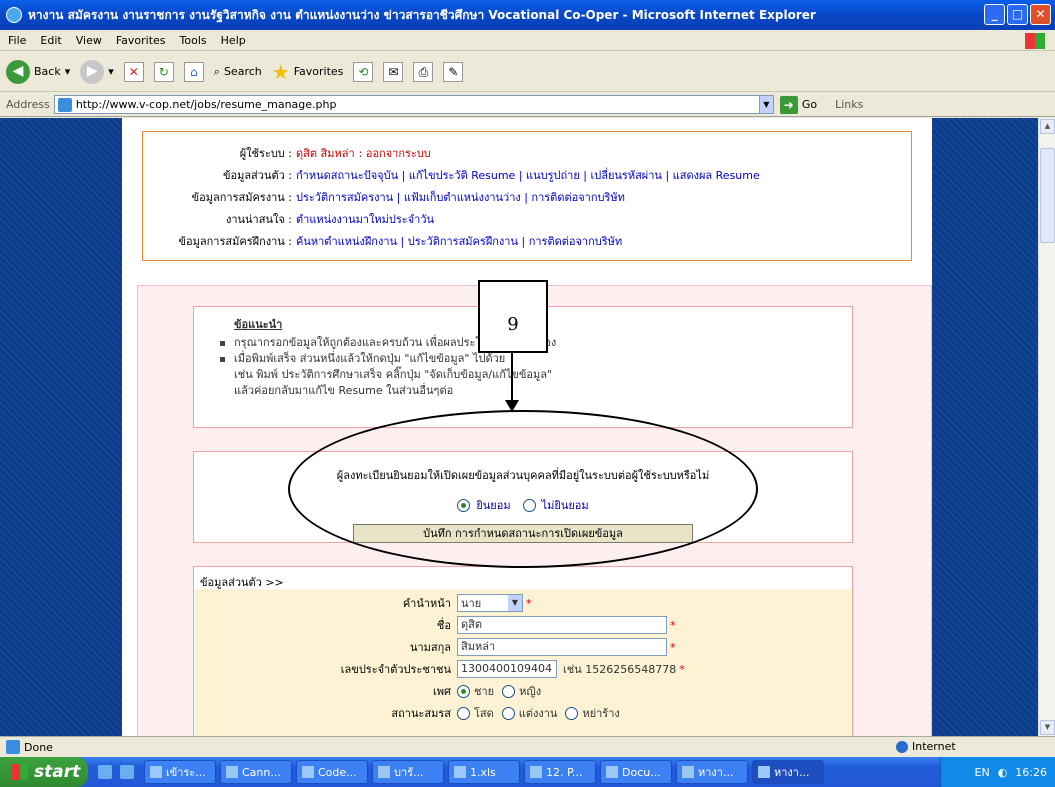 This screenshot has height=787, width=1055. Describe the element at coordinates (423, 71) in the screenshot. I see `print-icon: ⎙` at that location.